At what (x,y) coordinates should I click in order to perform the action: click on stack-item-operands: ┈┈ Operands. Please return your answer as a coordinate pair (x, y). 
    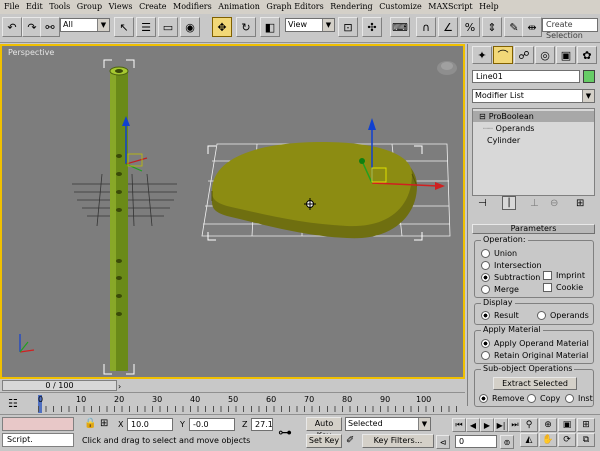
    Looking at the image, I should click on (534, 128).